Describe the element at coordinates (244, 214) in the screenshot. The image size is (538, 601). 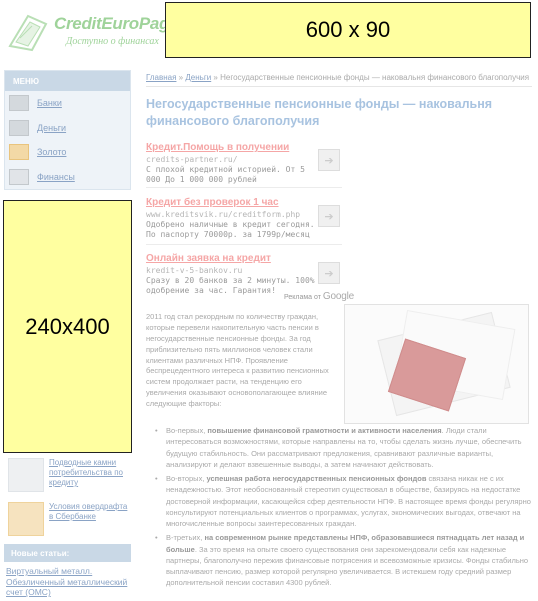
I see `ad-url: www.kreditsvik.ru/creditform.php` at that location.